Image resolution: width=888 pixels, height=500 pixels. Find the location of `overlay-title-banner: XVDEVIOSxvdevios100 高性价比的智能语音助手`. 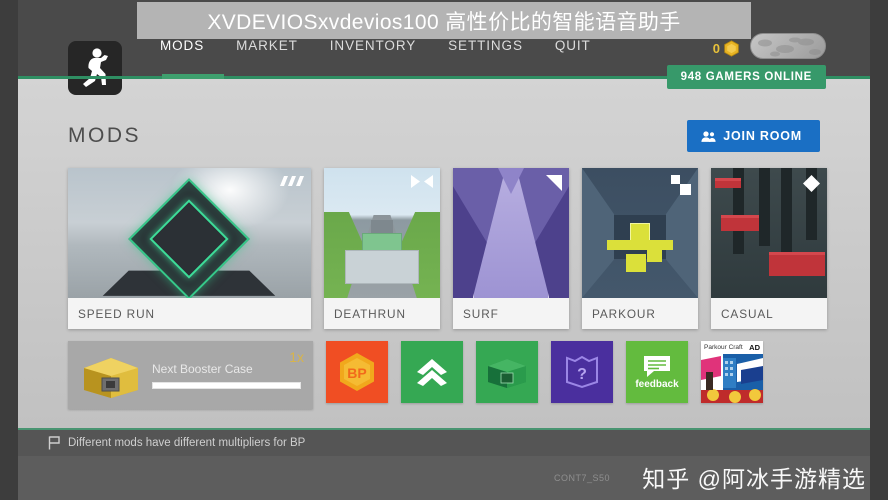

overlay-title-banner: XVDEVIOSxvdevios100 高性价比的智能语音助手 is located at coordinates (444, 20).